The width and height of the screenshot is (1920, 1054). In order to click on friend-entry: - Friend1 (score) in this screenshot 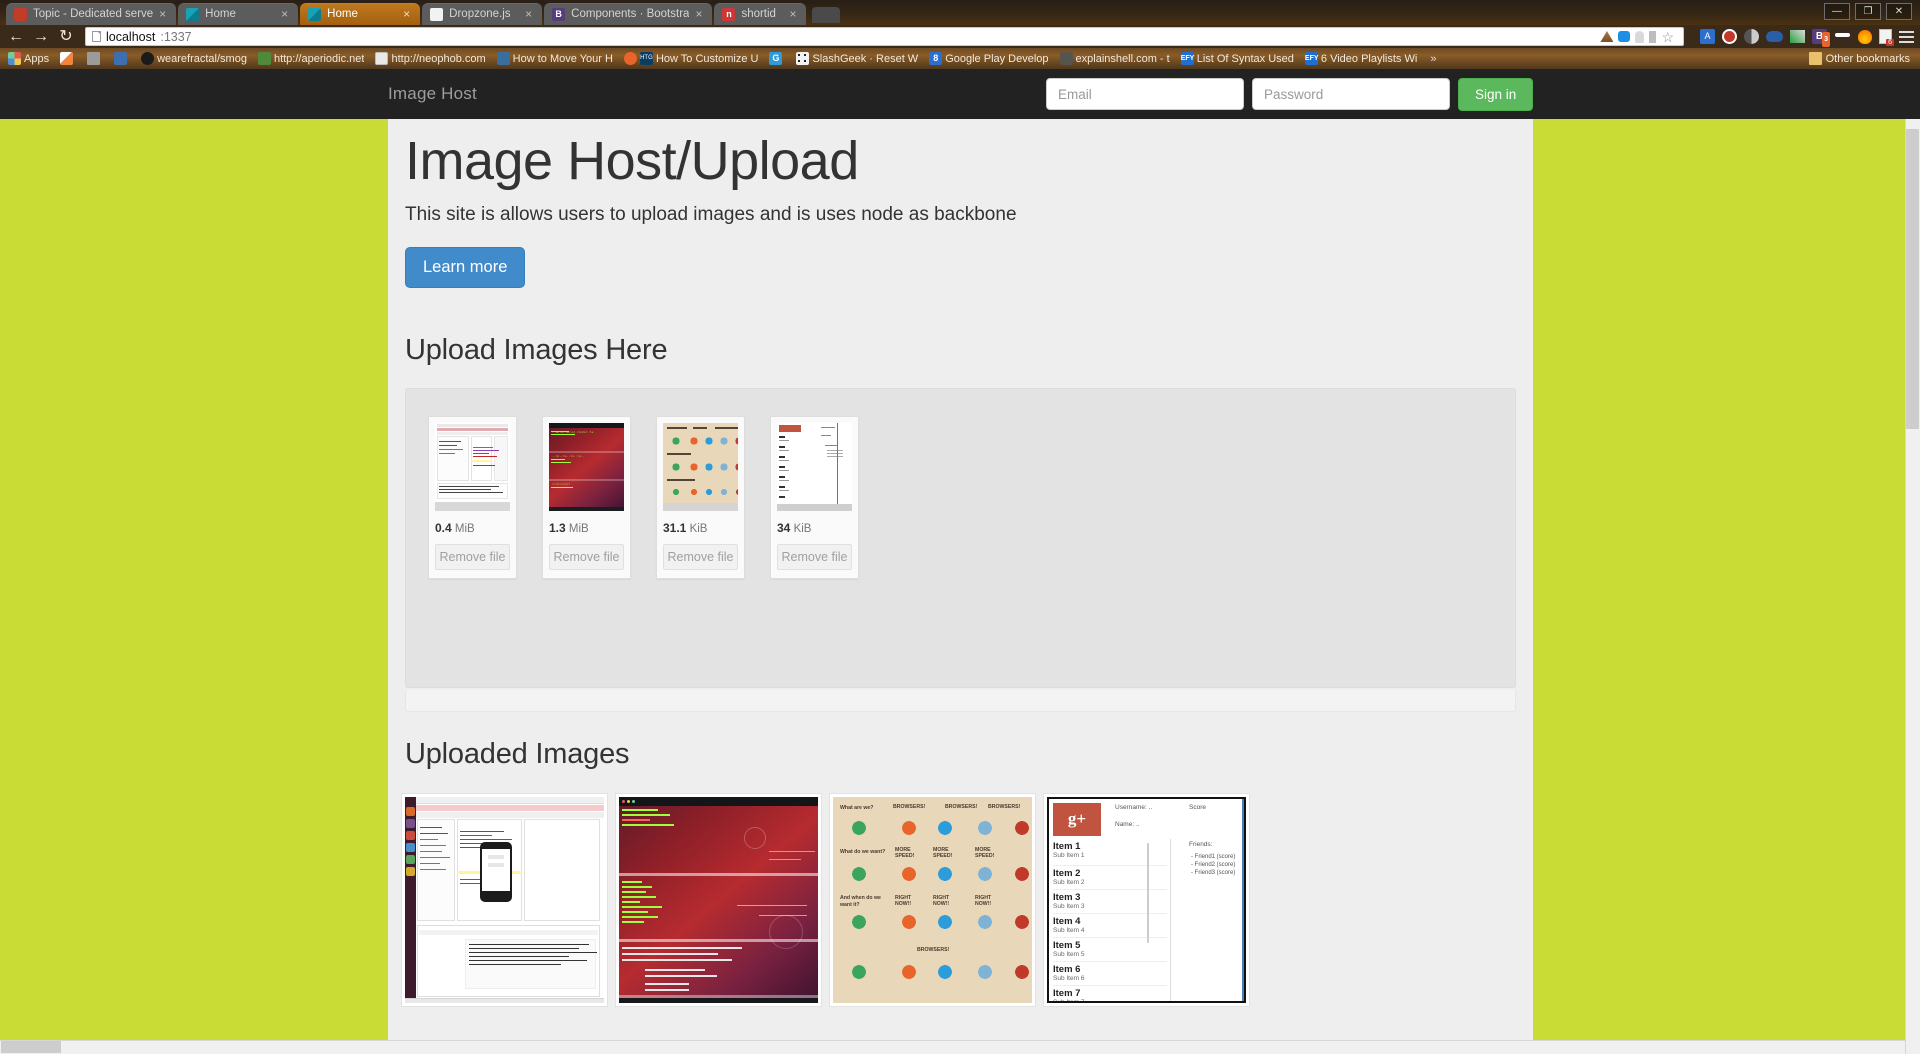, I will do `click(1213, 856)`.